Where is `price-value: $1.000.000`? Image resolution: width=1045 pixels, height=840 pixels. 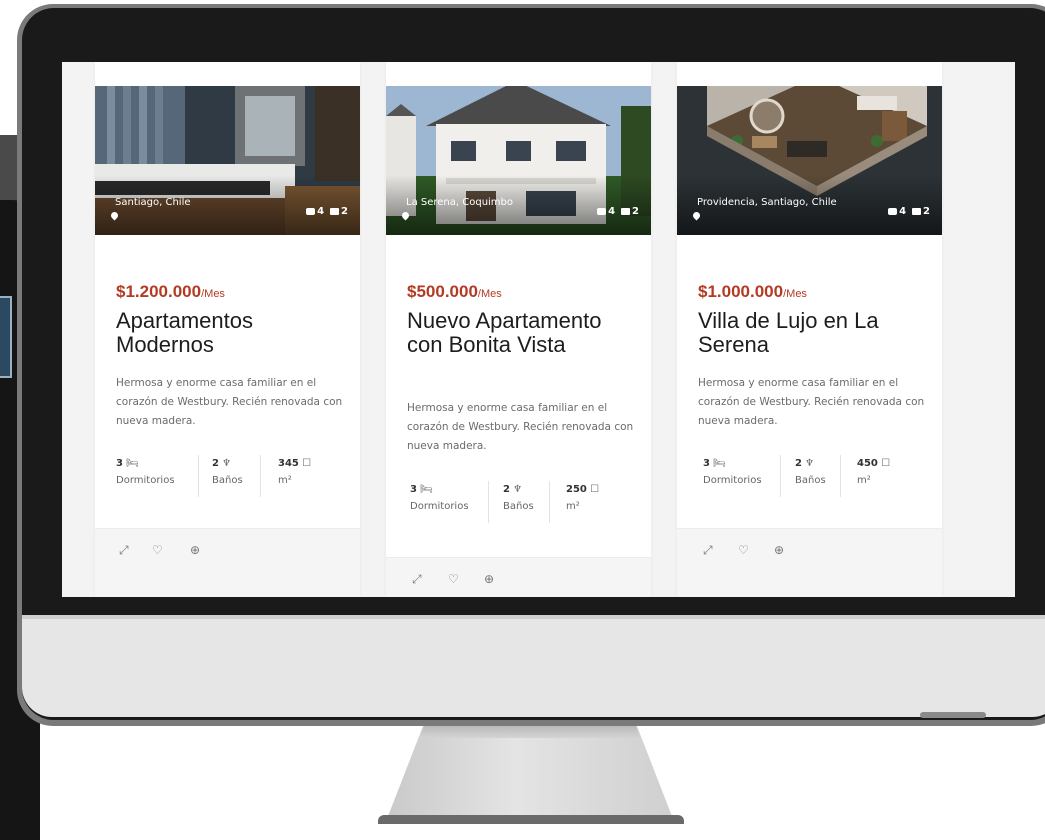 price-value: $1.000.000 is located at coordinates (741, 291).